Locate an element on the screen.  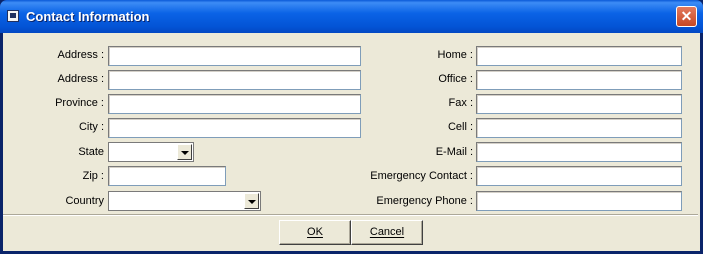
address2-label: Address : is located at coordinates (80, 79).